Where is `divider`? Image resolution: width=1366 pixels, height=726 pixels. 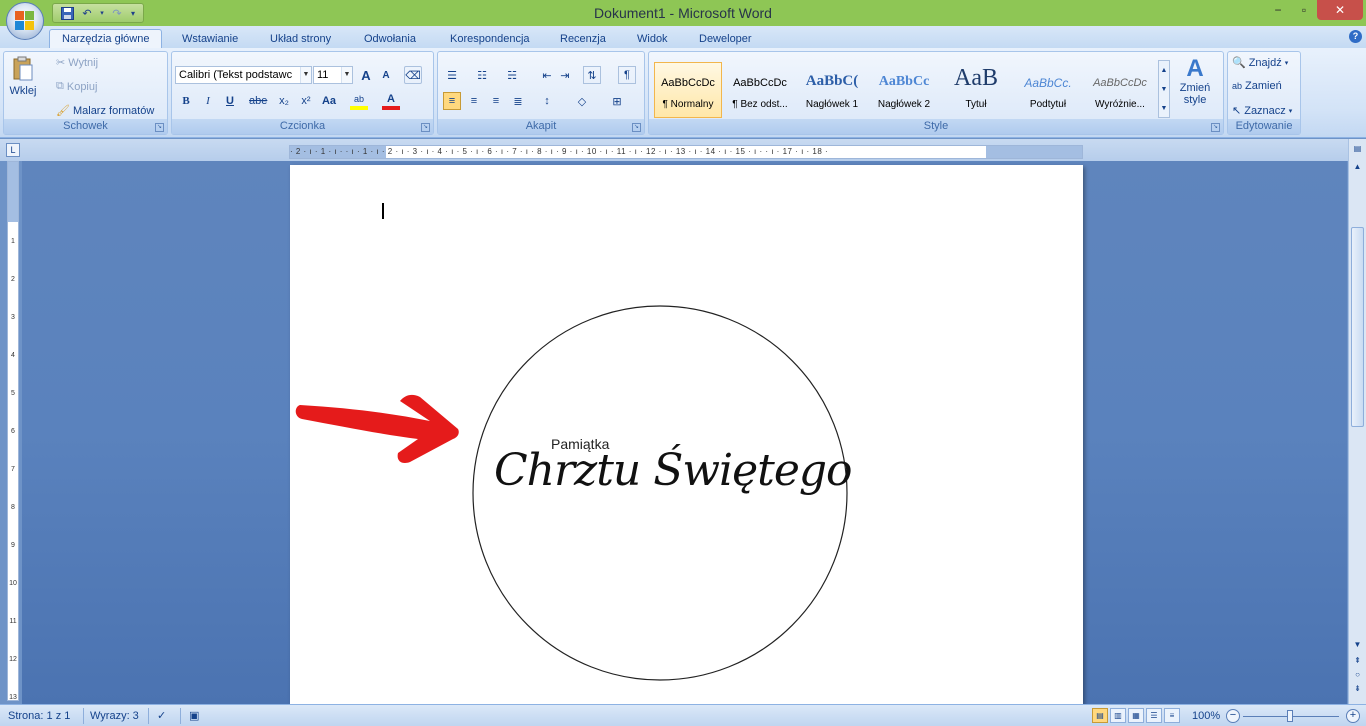 divider is located at coordinates (148, 716).